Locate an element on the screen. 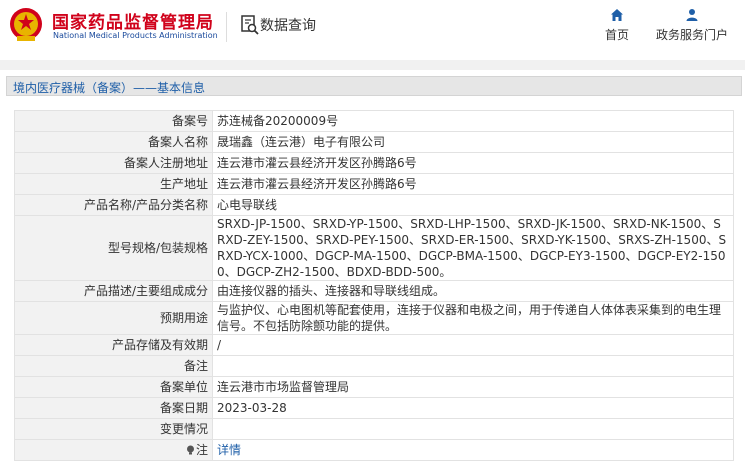 Image resolution: width=745 pixels, height=469 pixels. row-value: 连云港市市场监督管理局 is located at coordinates (473, 387).